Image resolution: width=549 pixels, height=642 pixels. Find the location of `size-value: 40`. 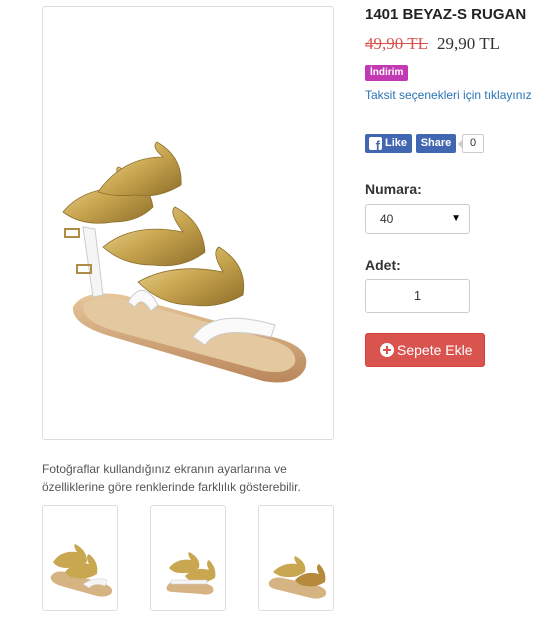

size-value: 40 is located at coordinates (387, 219).